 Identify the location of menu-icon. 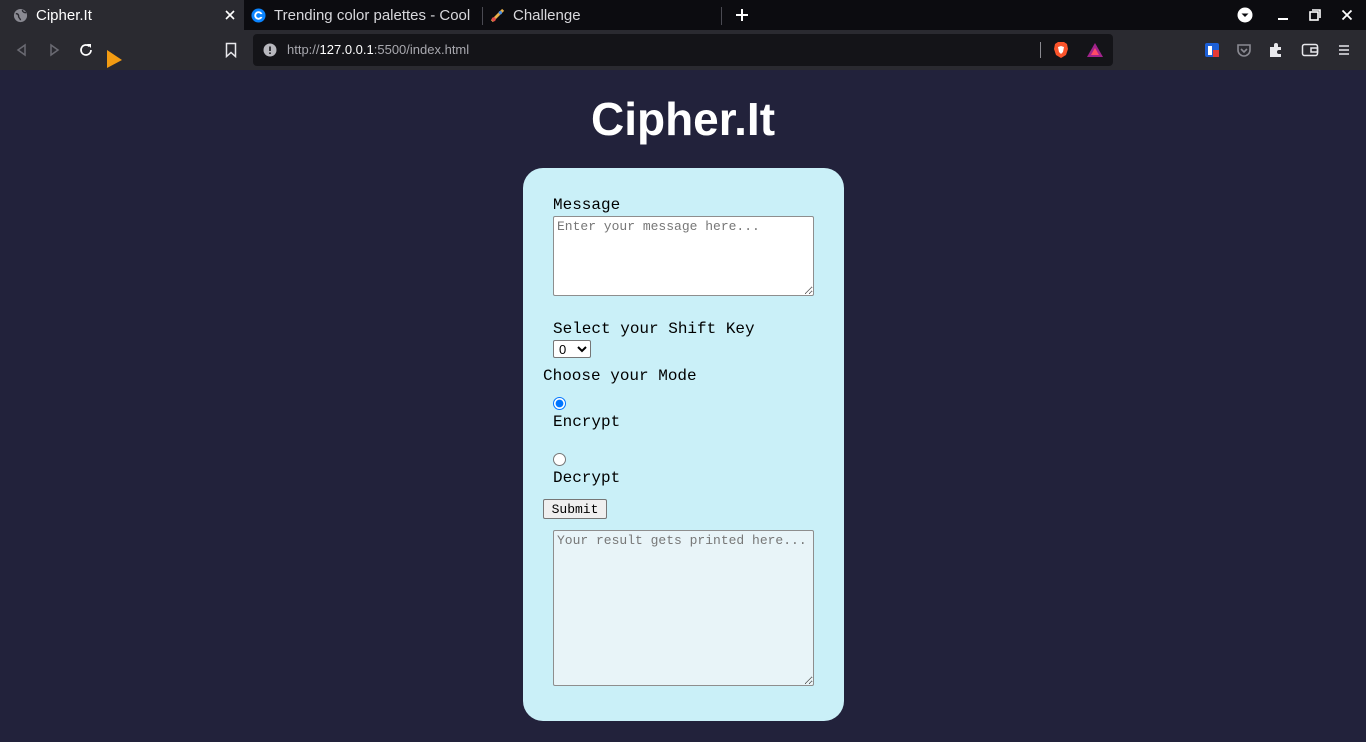
(1344, 50).